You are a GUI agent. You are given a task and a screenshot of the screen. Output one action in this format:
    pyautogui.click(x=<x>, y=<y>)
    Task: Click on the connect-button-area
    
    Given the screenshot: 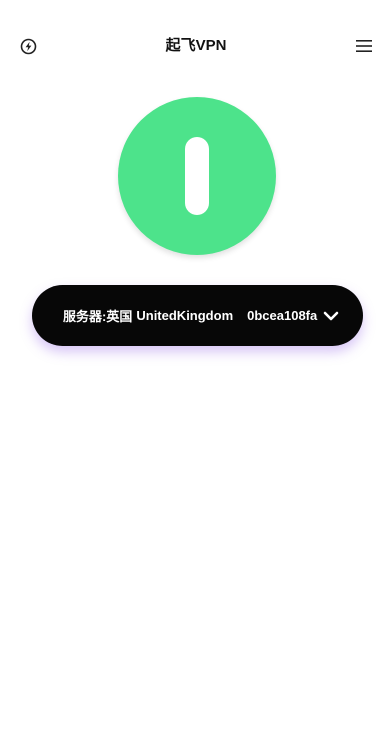 What is the action you would take?
    pyautogui.click(x=197, y=176)
    